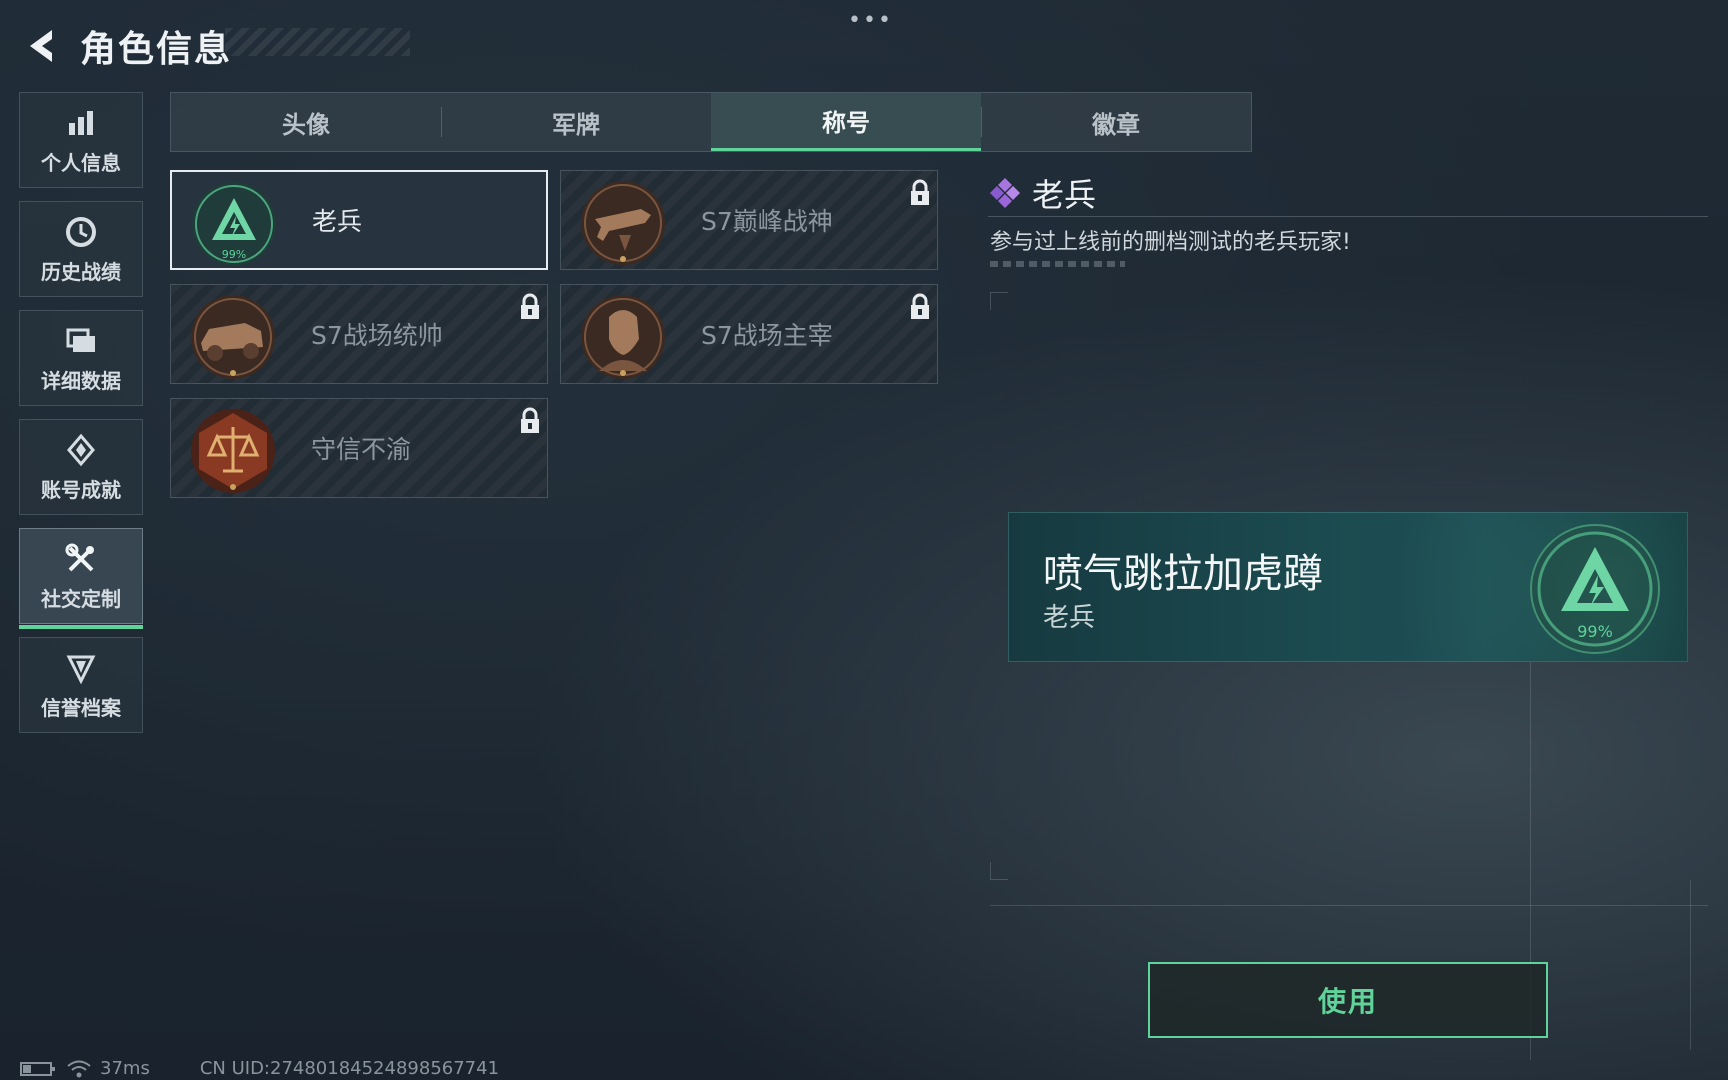 The height and width of the screenshot is (1080, 1728). I want to click on sidebar-item-label: 信誉档案, so click(81, 707).